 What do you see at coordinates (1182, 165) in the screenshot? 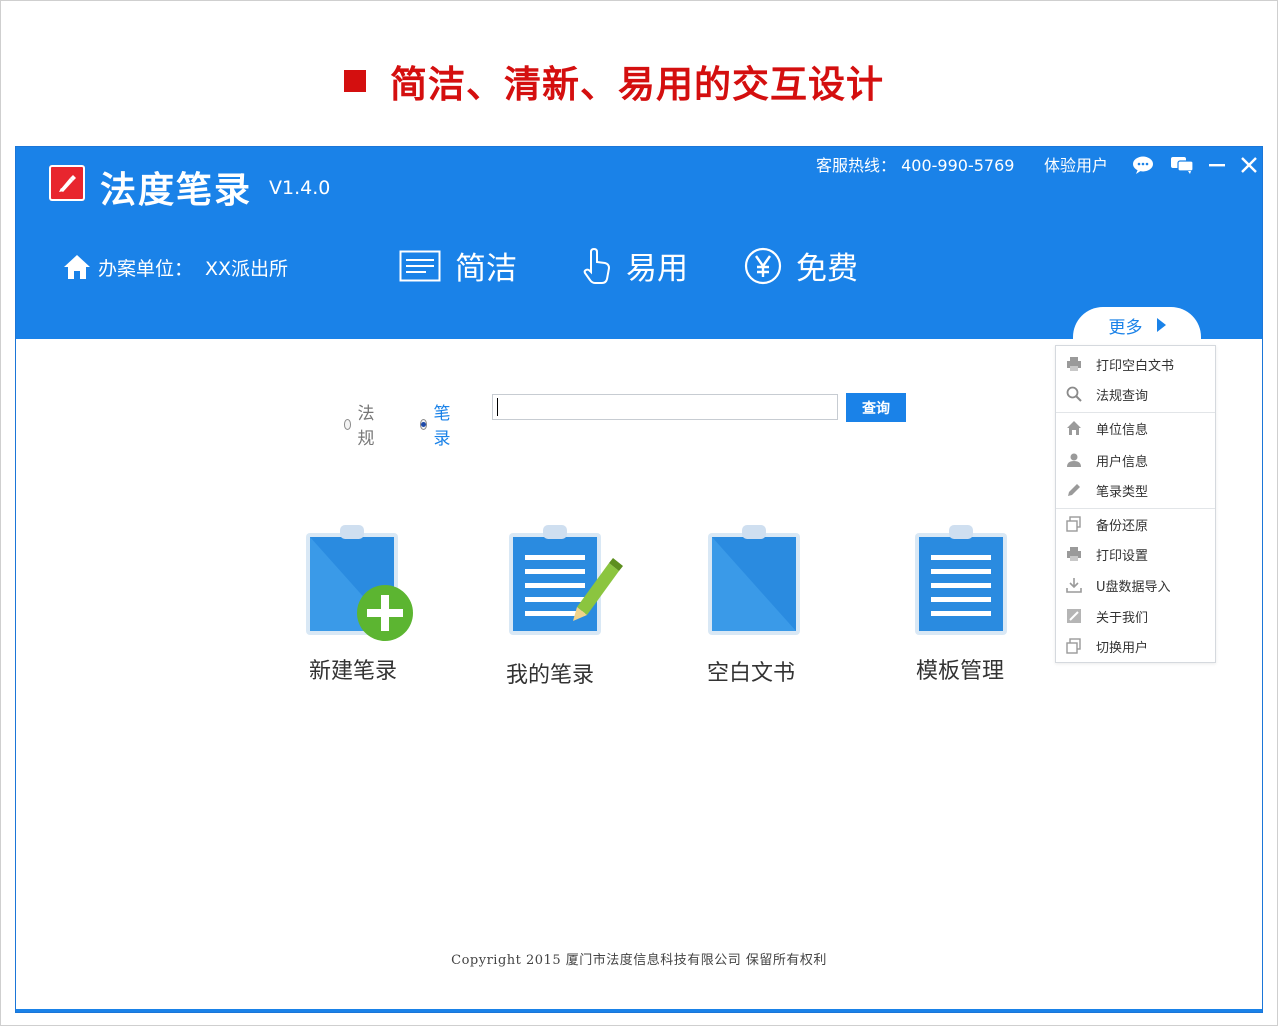
I see `messages-icon` at bounding box center [1182, 165].